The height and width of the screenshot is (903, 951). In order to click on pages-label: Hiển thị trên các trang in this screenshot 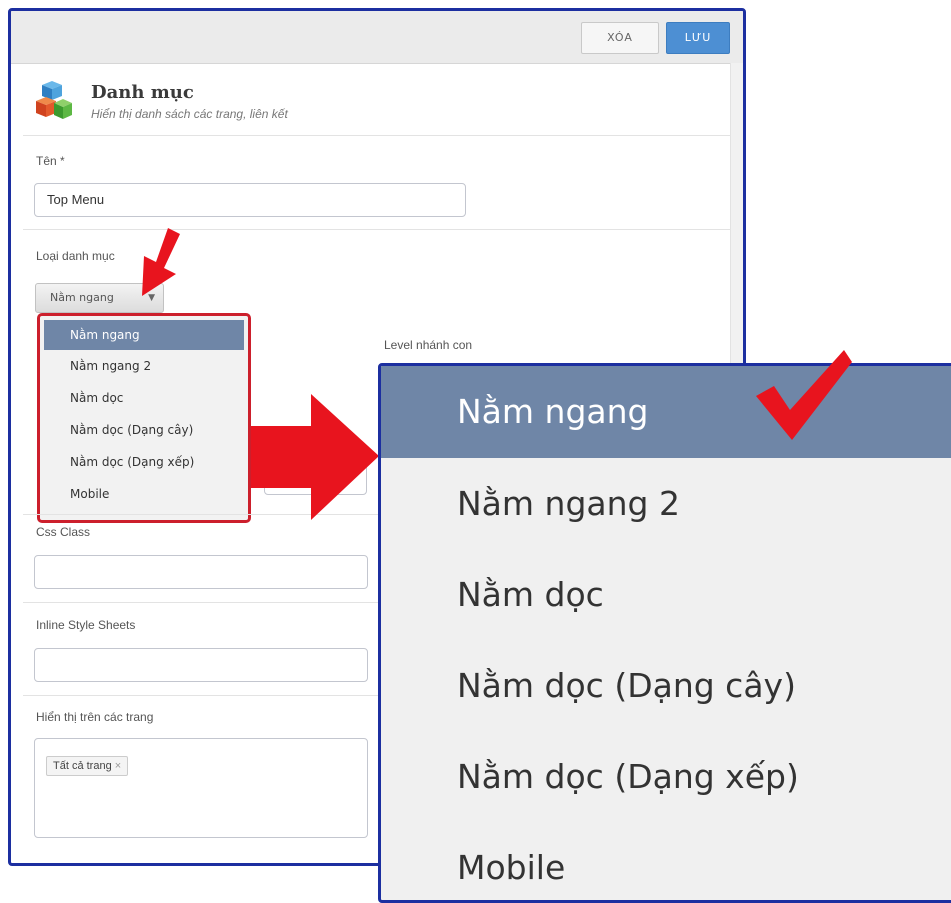, I will do `click(95, 717)`.